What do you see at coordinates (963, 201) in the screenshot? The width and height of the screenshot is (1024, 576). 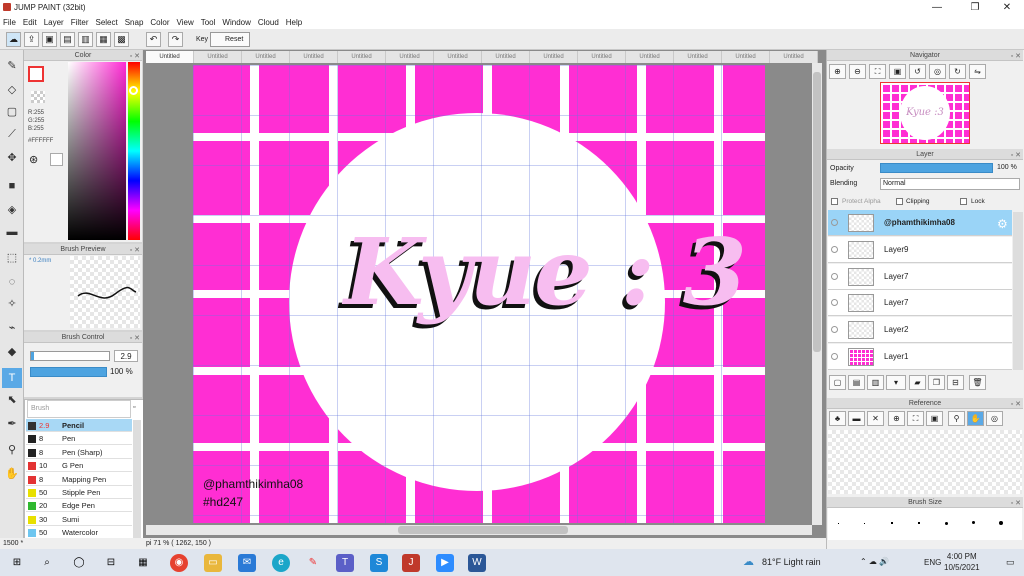 I see `lock-checkbox` at bounding box center [963, 201].